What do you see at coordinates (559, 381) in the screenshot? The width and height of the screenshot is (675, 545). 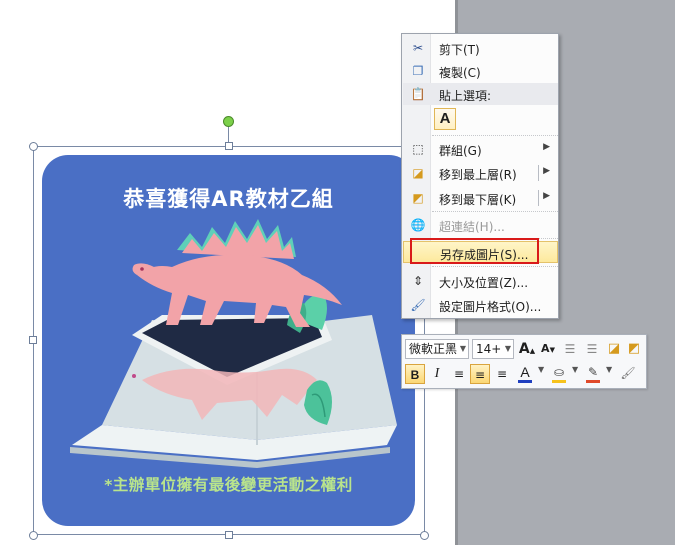 I see `fill-color-swatch` at bounding box center [559, 381].